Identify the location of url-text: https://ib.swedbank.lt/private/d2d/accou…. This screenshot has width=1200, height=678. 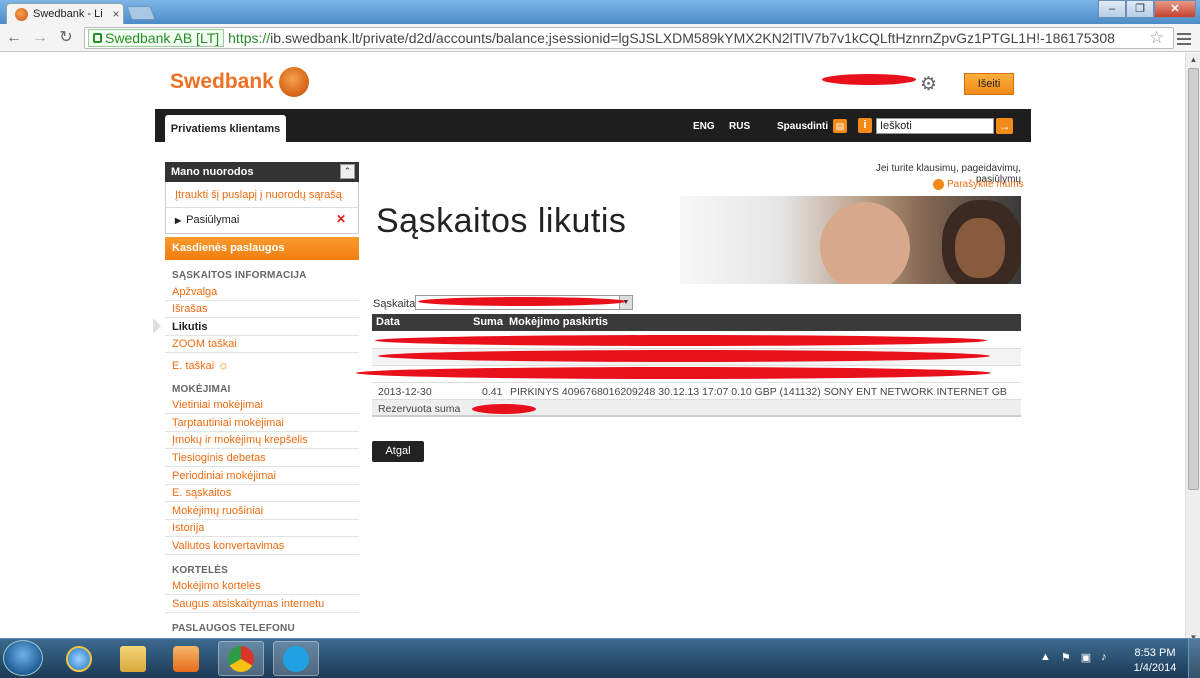
(671, 38).